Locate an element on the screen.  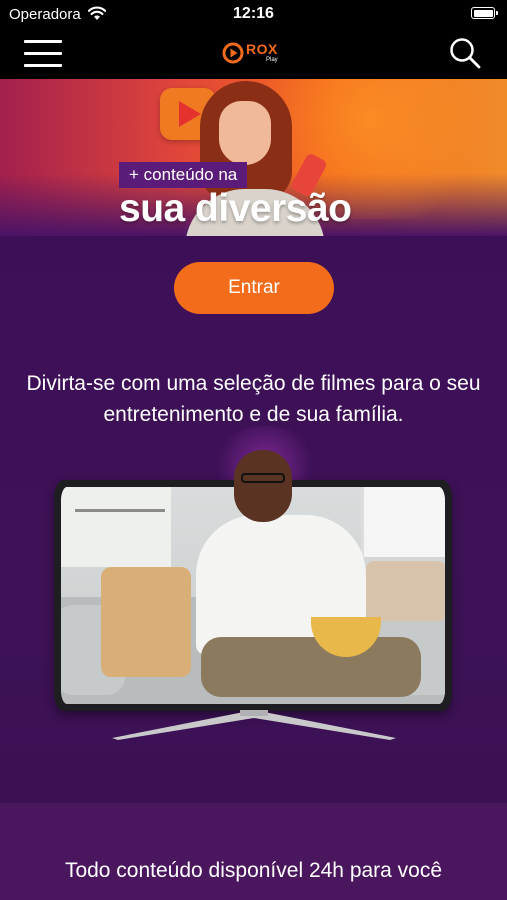
nav-bar: ROX Play is located at coordinates (253, 53).